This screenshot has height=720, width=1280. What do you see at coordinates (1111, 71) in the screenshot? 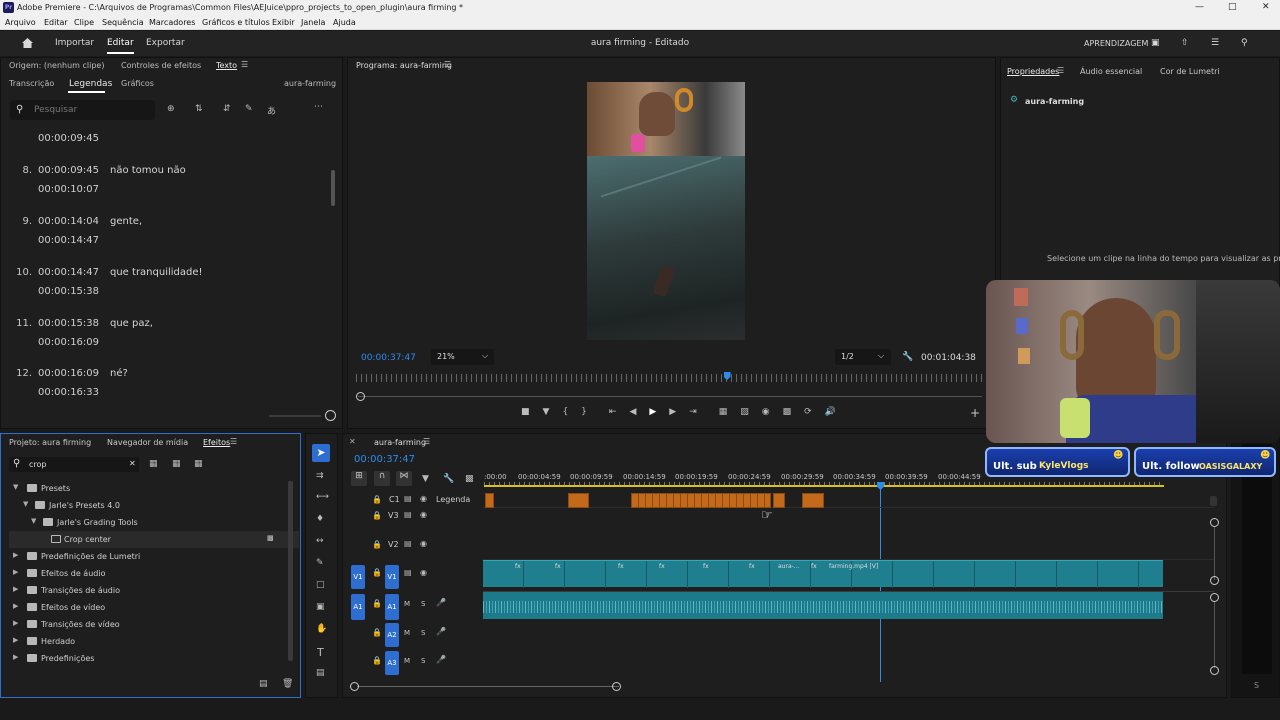
I see `tab-audio-essencial: Áudio essencial` at bounding box center [1111, 71].